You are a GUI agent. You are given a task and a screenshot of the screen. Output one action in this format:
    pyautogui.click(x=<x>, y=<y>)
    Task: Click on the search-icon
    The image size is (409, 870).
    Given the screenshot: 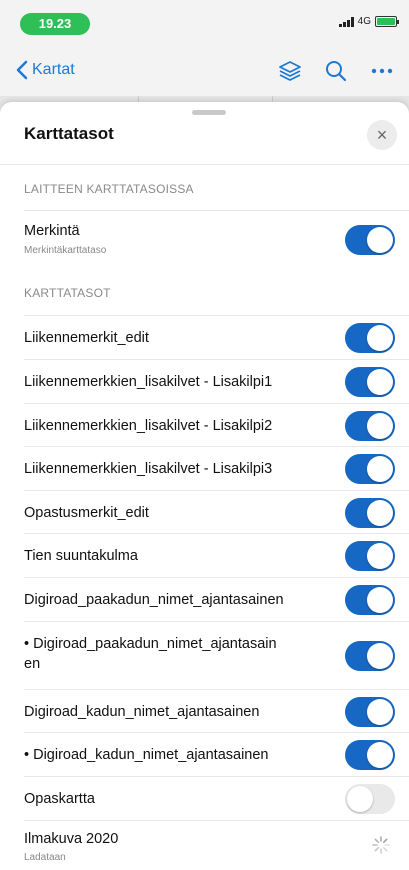 What is the action you would take?
    pyautogui.click(x=336, y=71)
    